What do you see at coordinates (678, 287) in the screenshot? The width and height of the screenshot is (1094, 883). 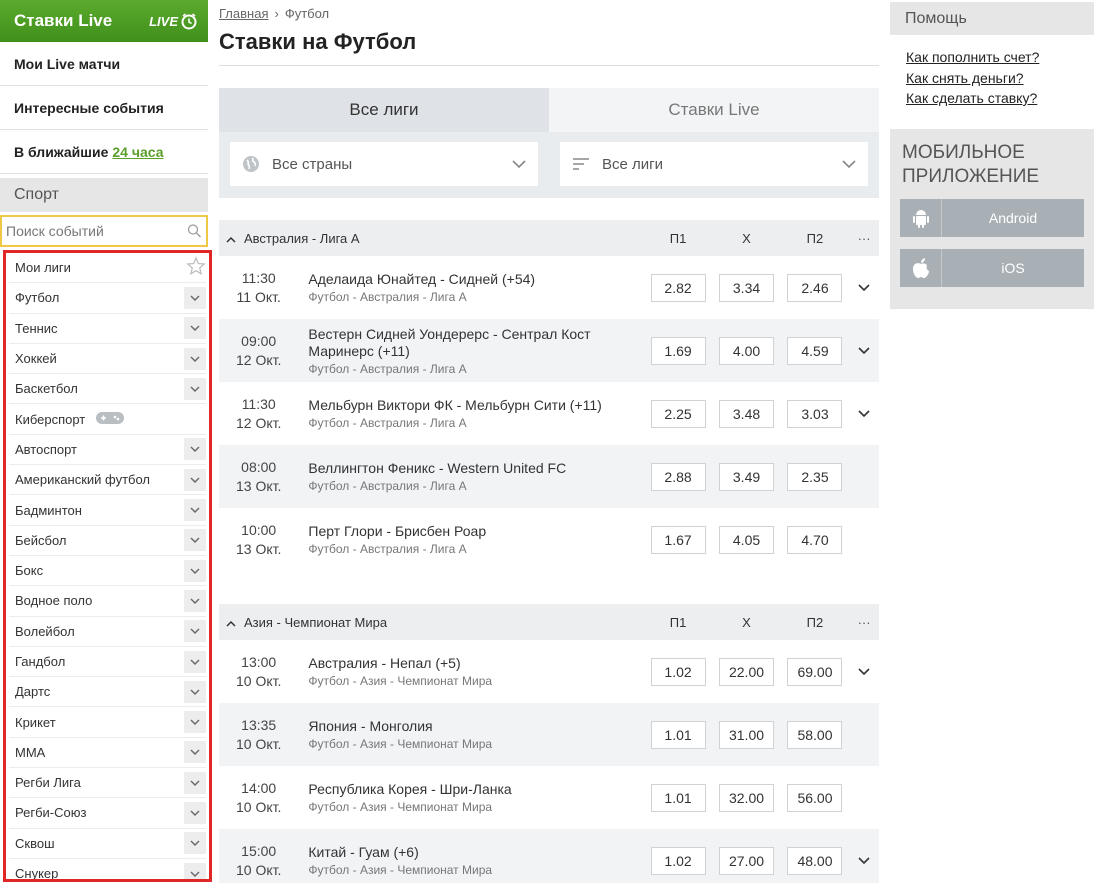 I see `odd-button-p1: 2.82` at bounding box center [678, 287].